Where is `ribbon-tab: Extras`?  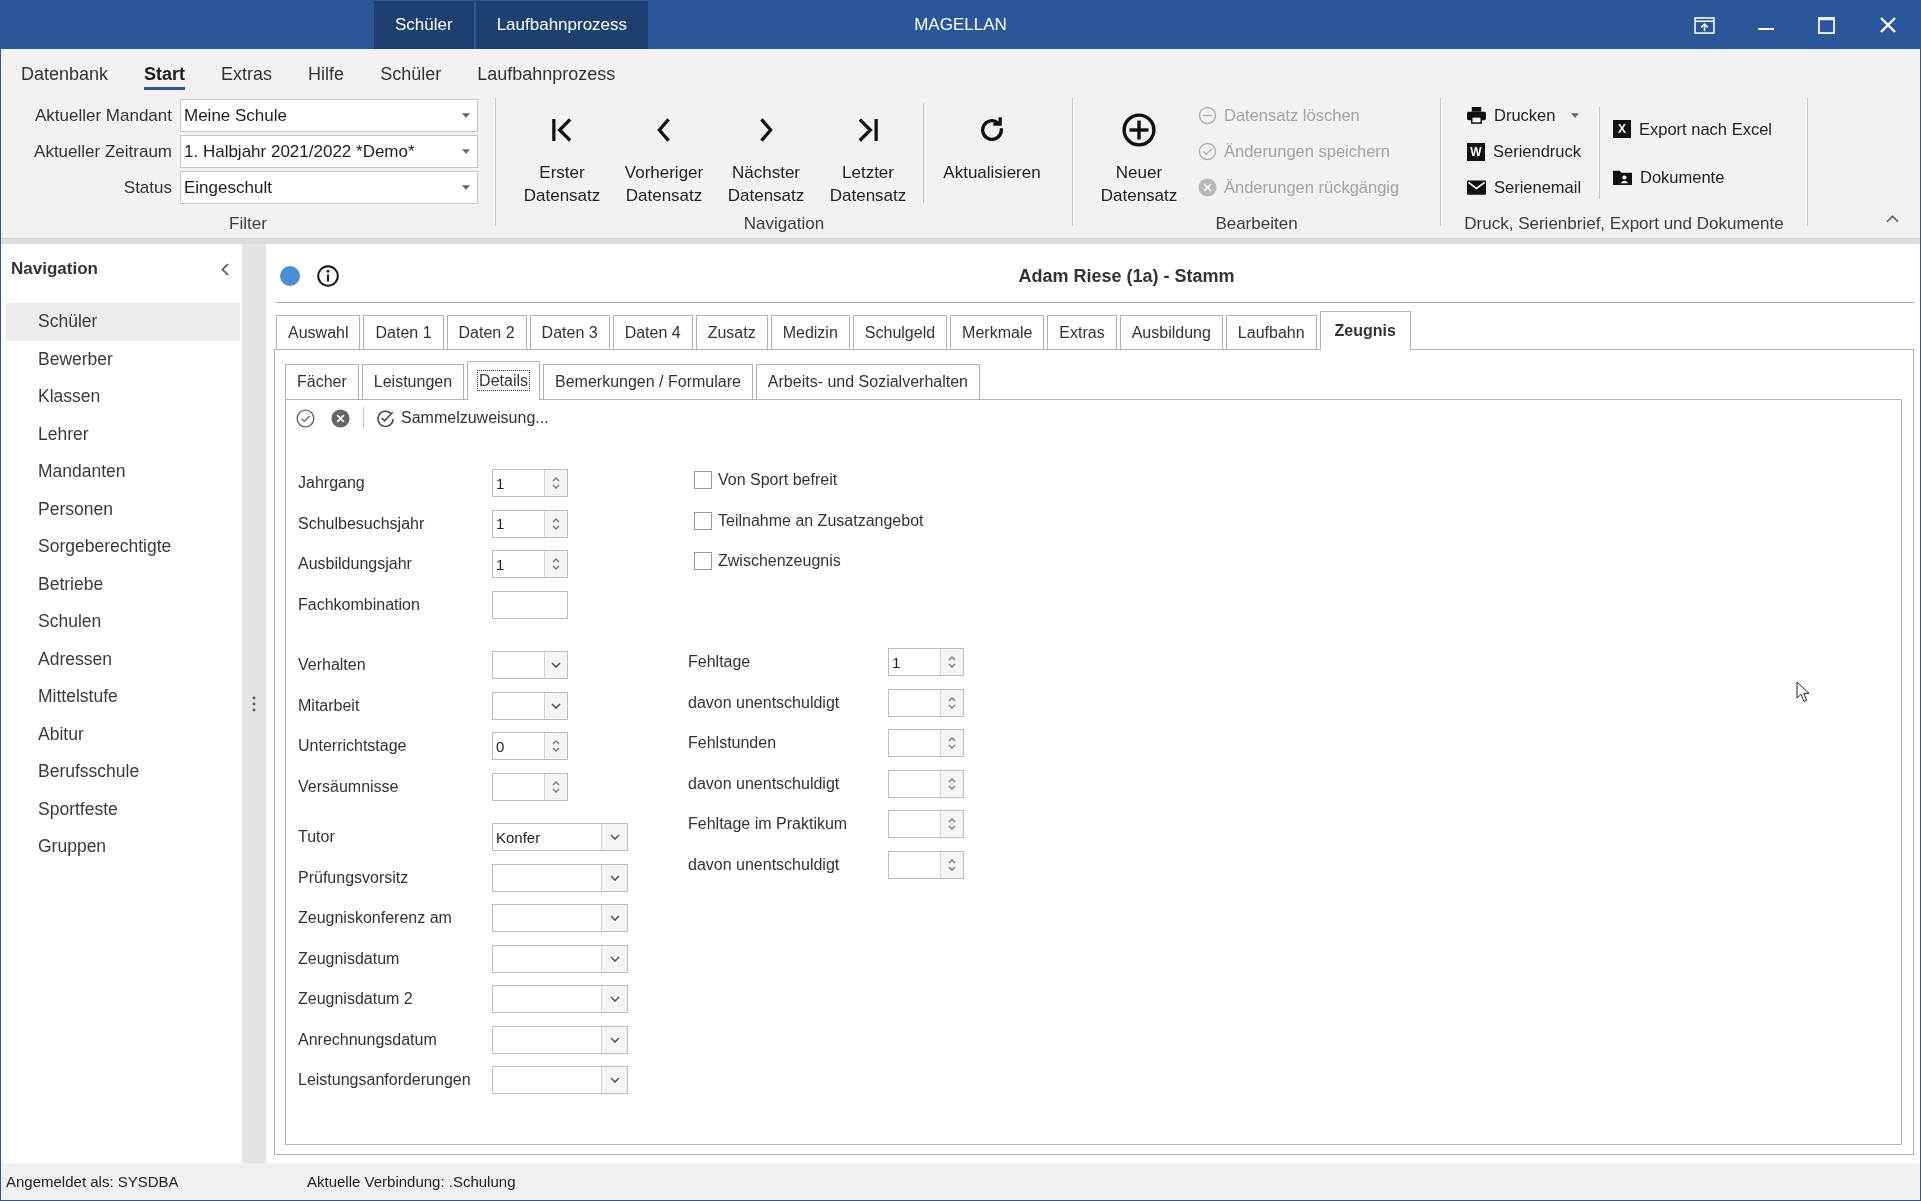
ribbon-tab: Extras is located at coordinates (247, 69).